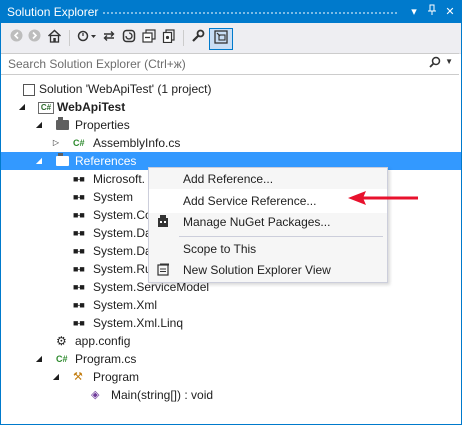 The width and height of the screenshot is (462, 425). I want to click on search-icon, so click(435, 63).